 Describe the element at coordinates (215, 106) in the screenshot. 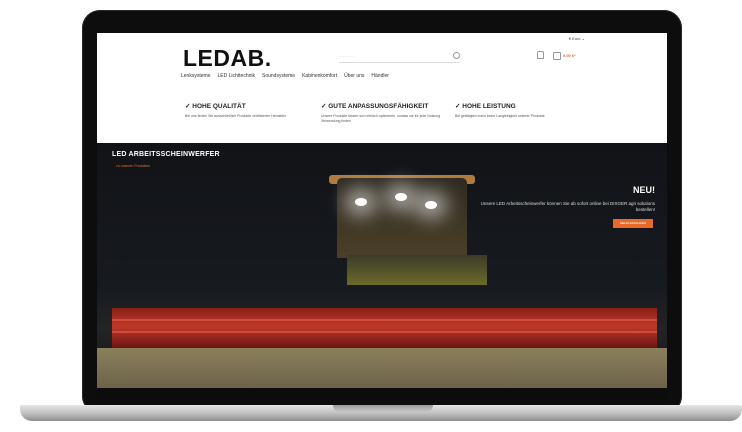

I see `feature-title: ✓ HOHE QUALITÄT` at that location.